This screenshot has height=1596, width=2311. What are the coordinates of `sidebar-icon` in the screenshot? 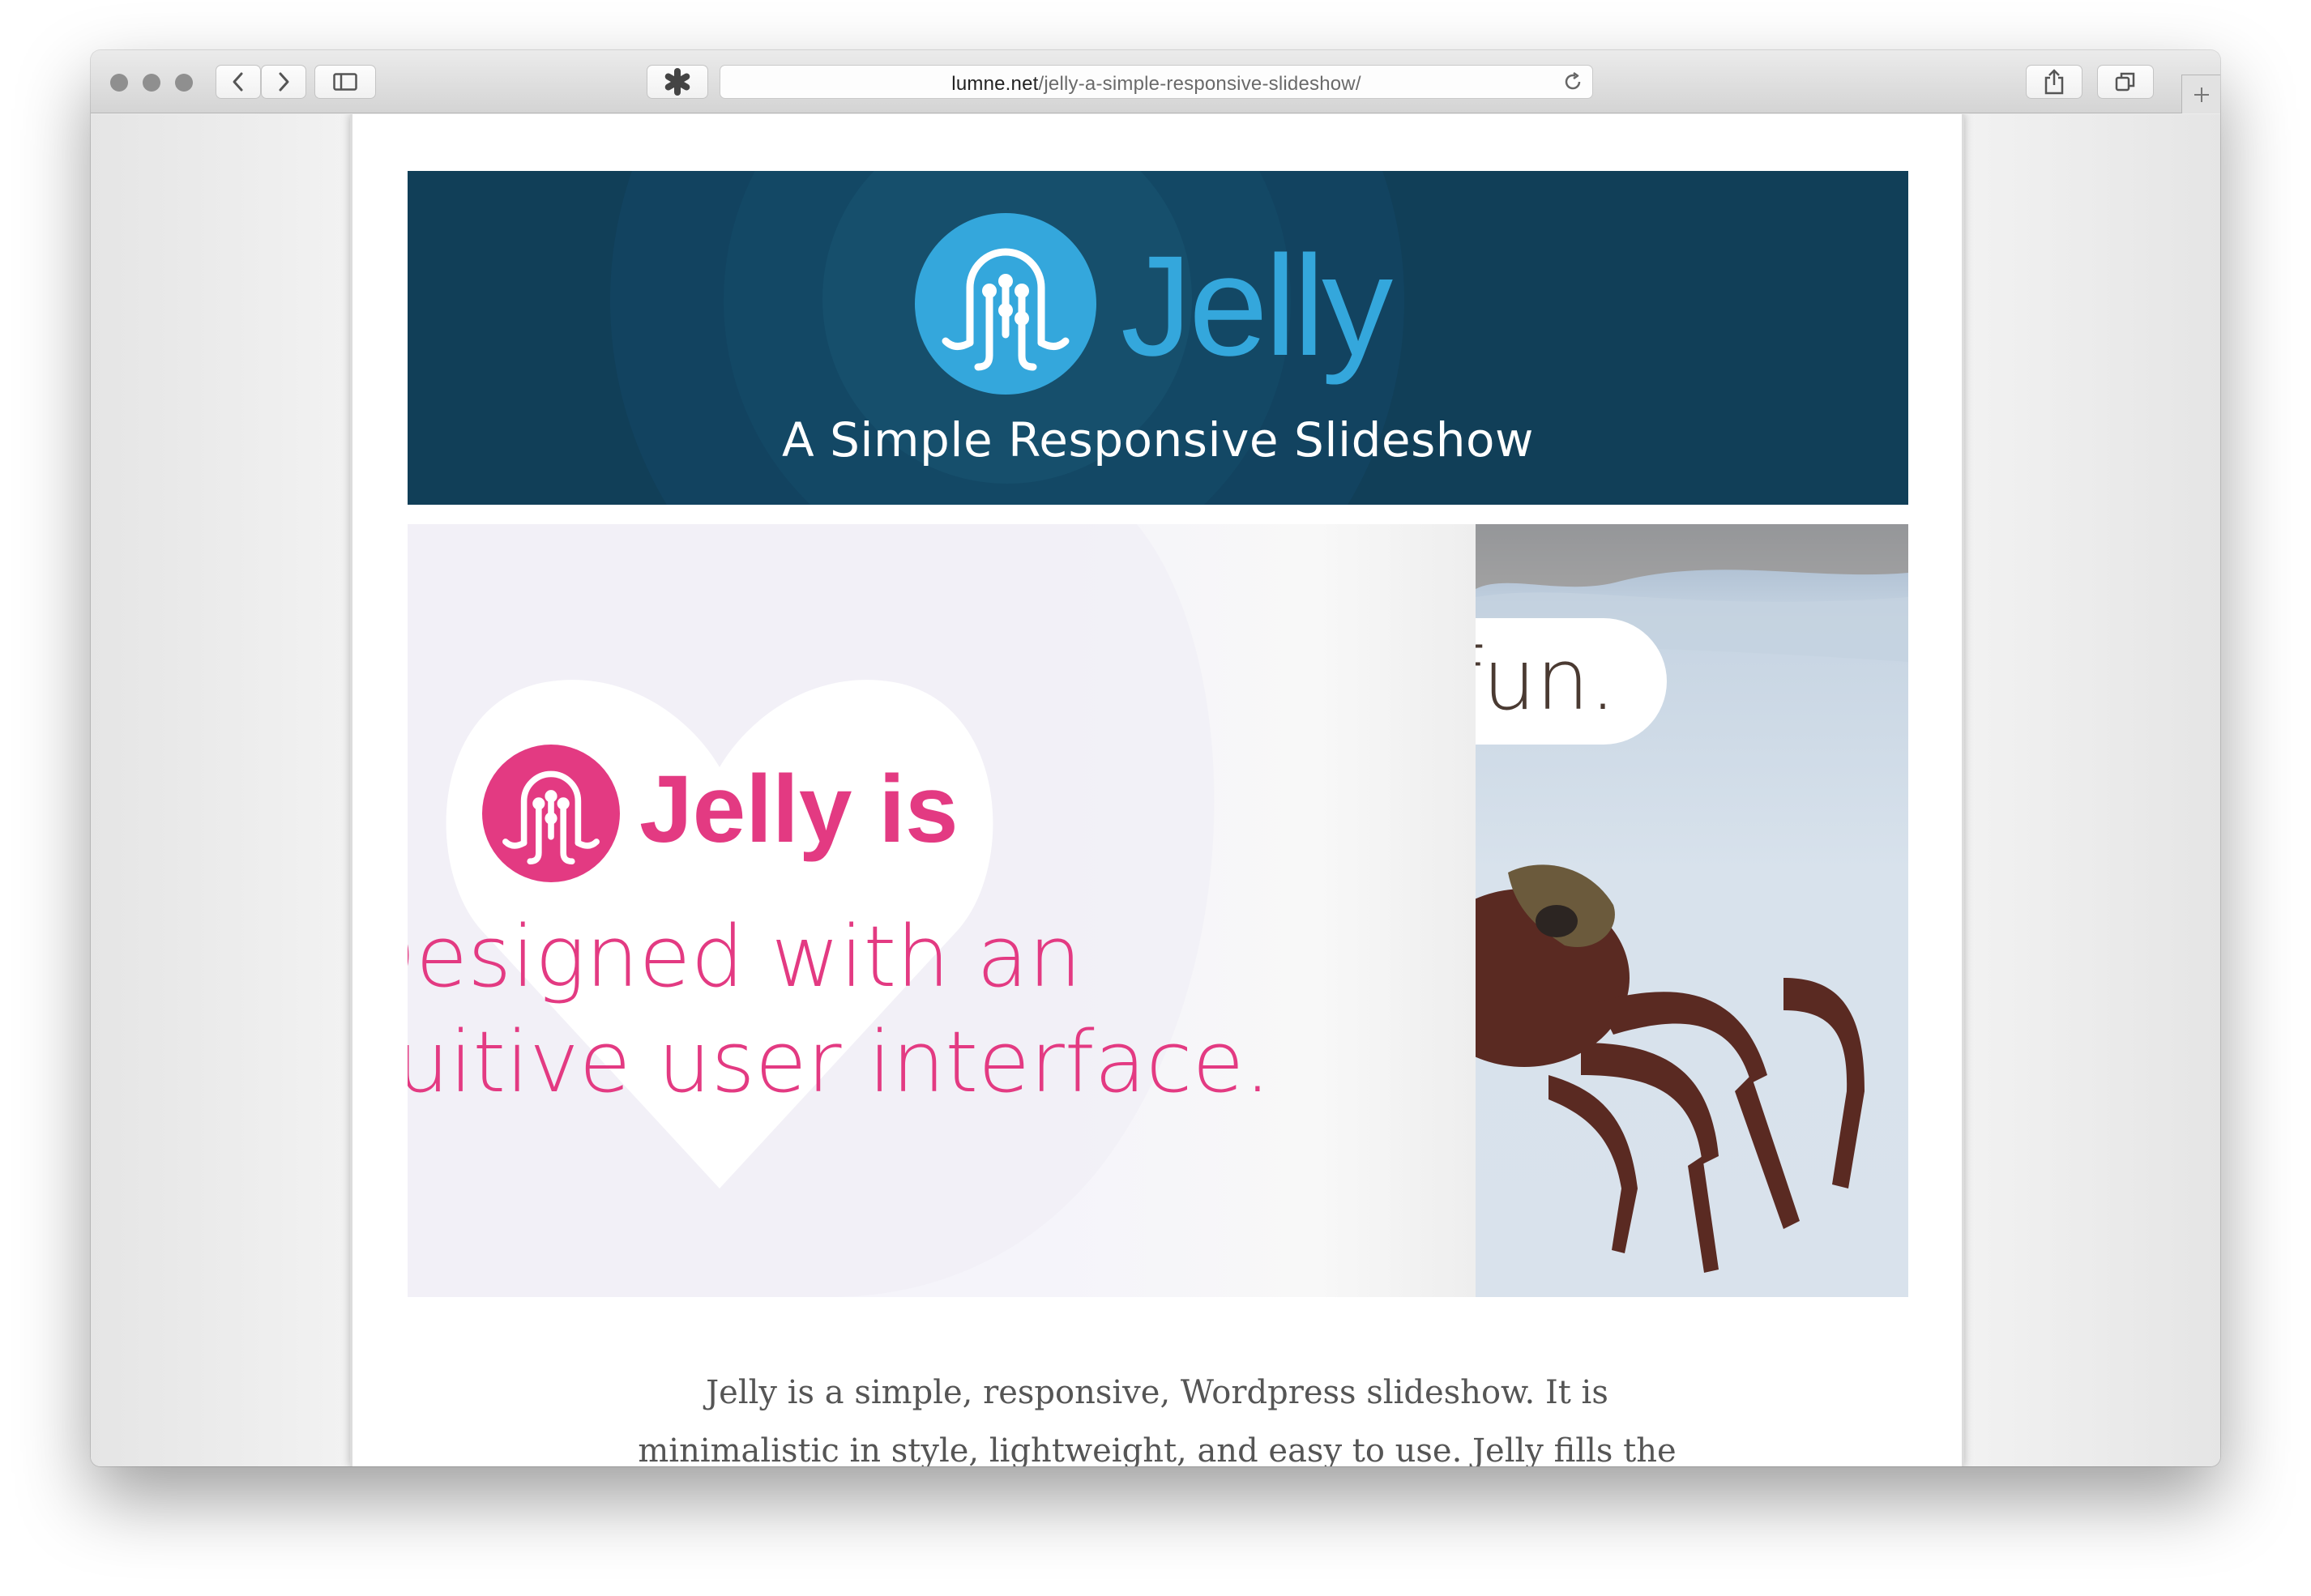 It's located at (345, 82).